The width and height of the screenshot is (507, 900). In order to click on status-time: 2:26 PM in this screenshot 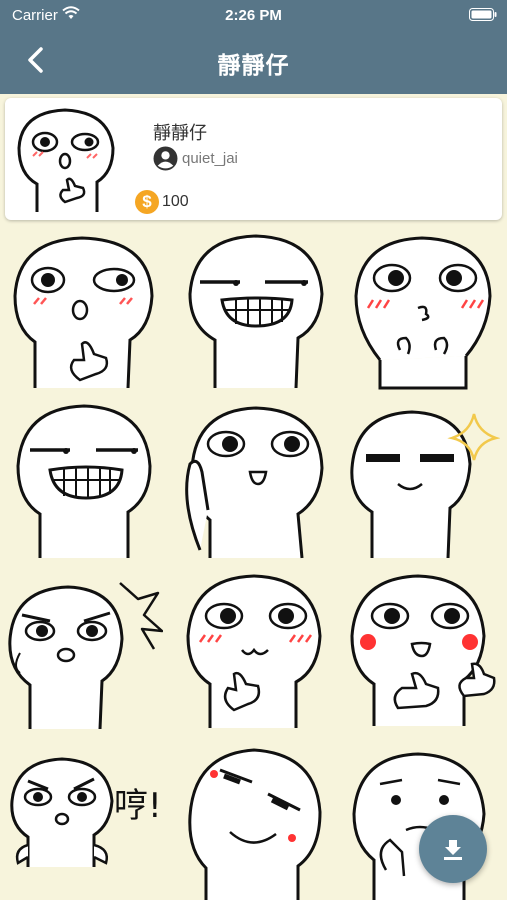, I will do `click(253, 15)`.